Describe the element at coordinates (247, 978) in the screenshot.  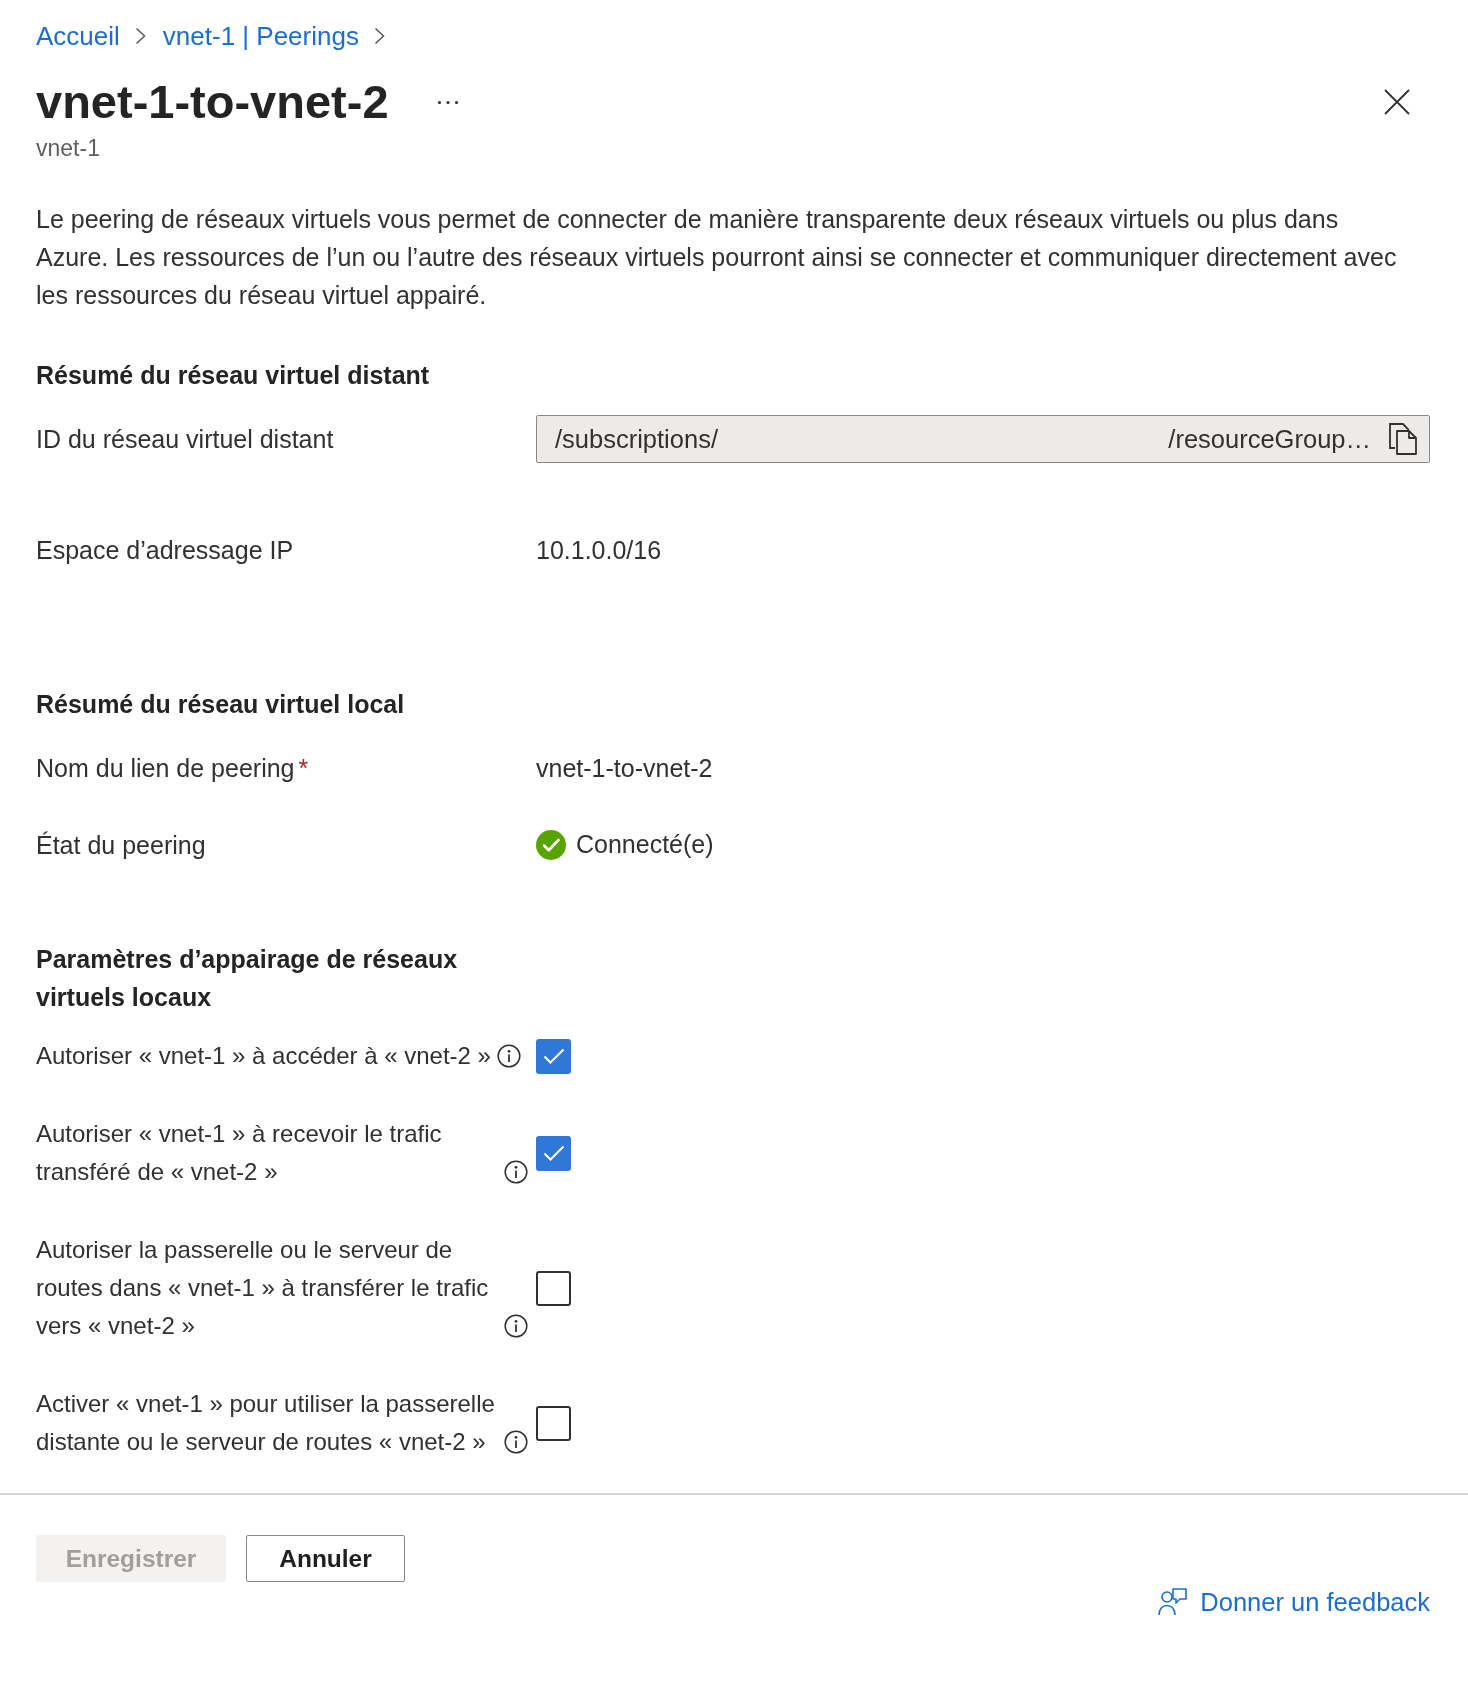
I see `section-heading: Paramètres d’appairage de réseaux virtuels locaux` at that location.